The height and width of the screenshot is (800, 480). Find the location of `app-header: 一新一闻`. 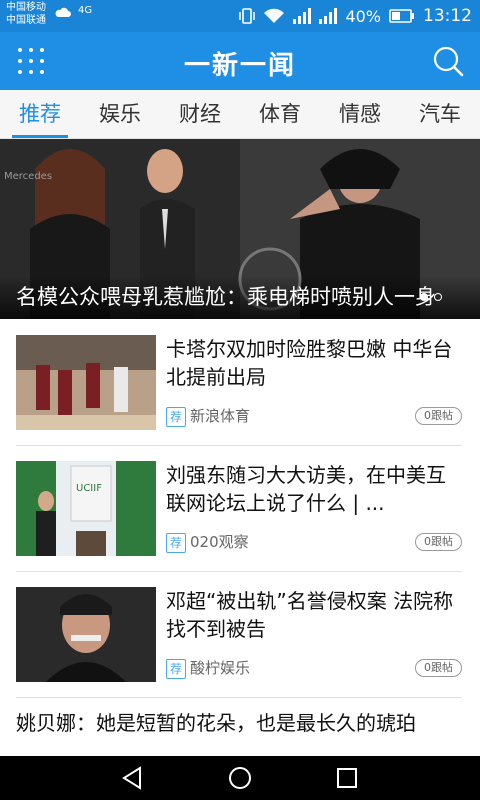

app-header: 一新一闻 is located at coordinates (240, 61).